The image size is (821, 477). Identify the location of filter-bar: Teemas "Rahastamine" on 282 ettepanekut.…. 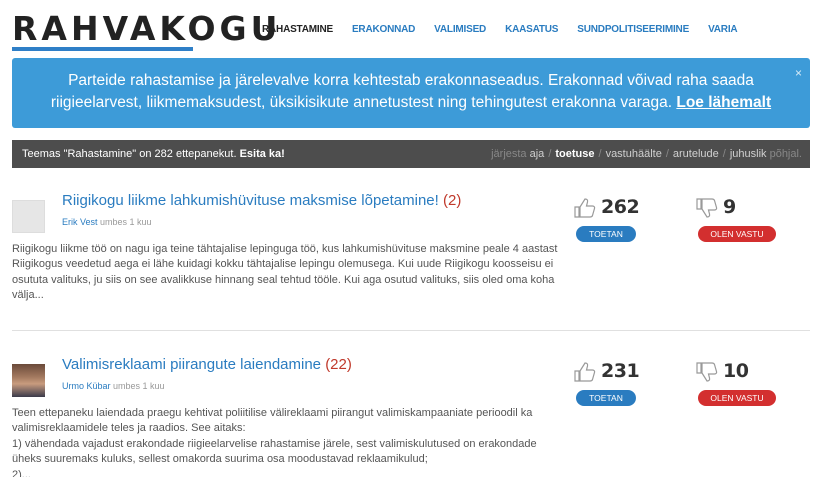
(411, 154).